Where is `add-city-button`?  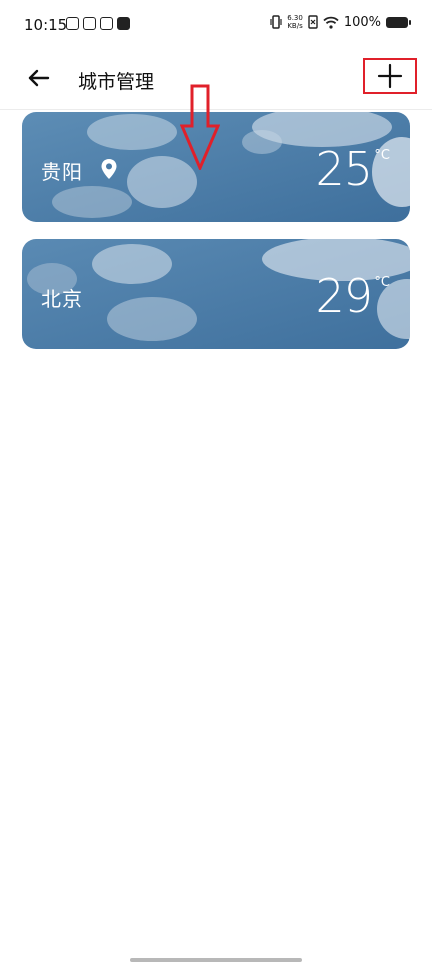
add-city-button is located at coordinates (390, 76).